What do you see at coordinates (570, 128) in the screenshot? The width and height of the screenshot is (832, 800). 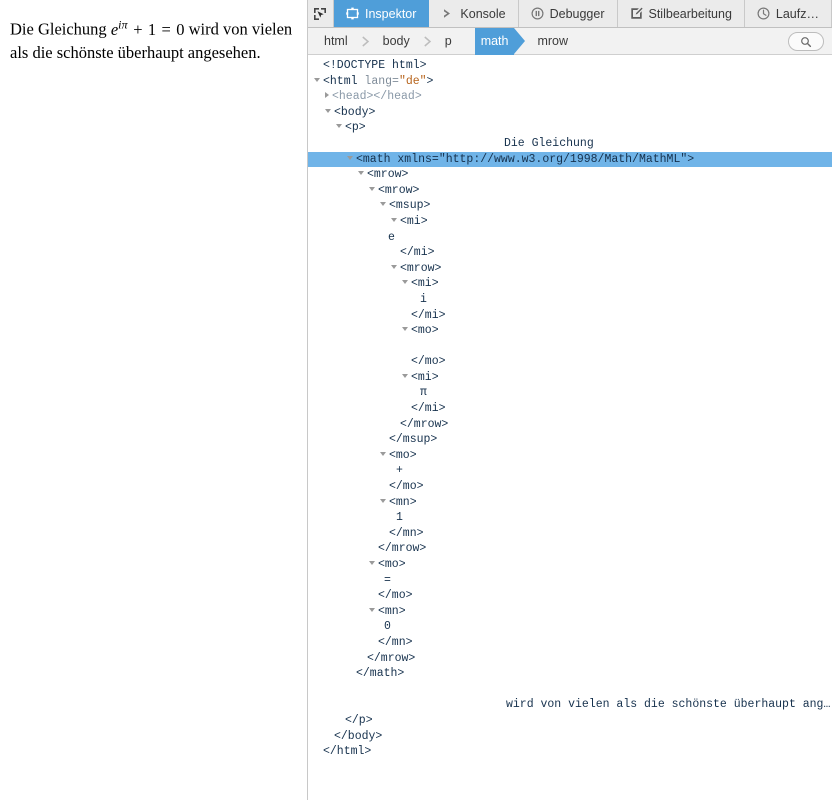 I see `markup-element-row: <p>` at bounding box center [570, 128].